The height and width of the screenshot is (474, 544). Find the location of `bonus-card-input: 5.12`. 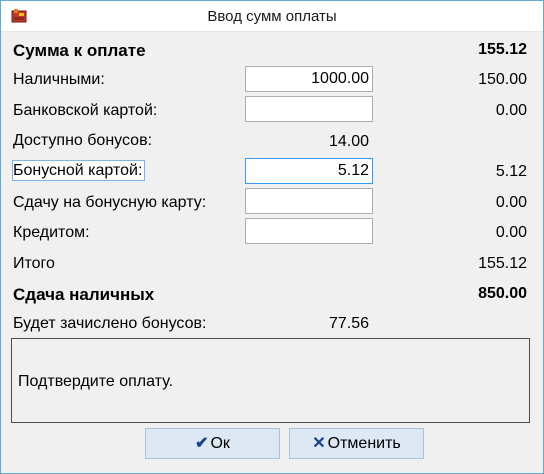

bonus-card-input: 5.12 is located at coordinates (309, 171).